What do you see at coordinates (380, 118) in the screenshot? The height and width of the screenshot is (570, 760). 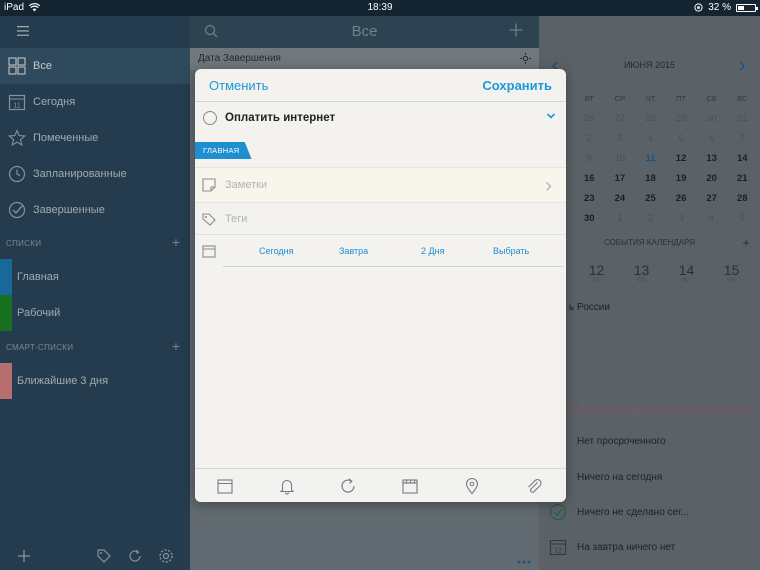 I see `task-title-row: Оплатить интернет` at bounding box center [380, 118].